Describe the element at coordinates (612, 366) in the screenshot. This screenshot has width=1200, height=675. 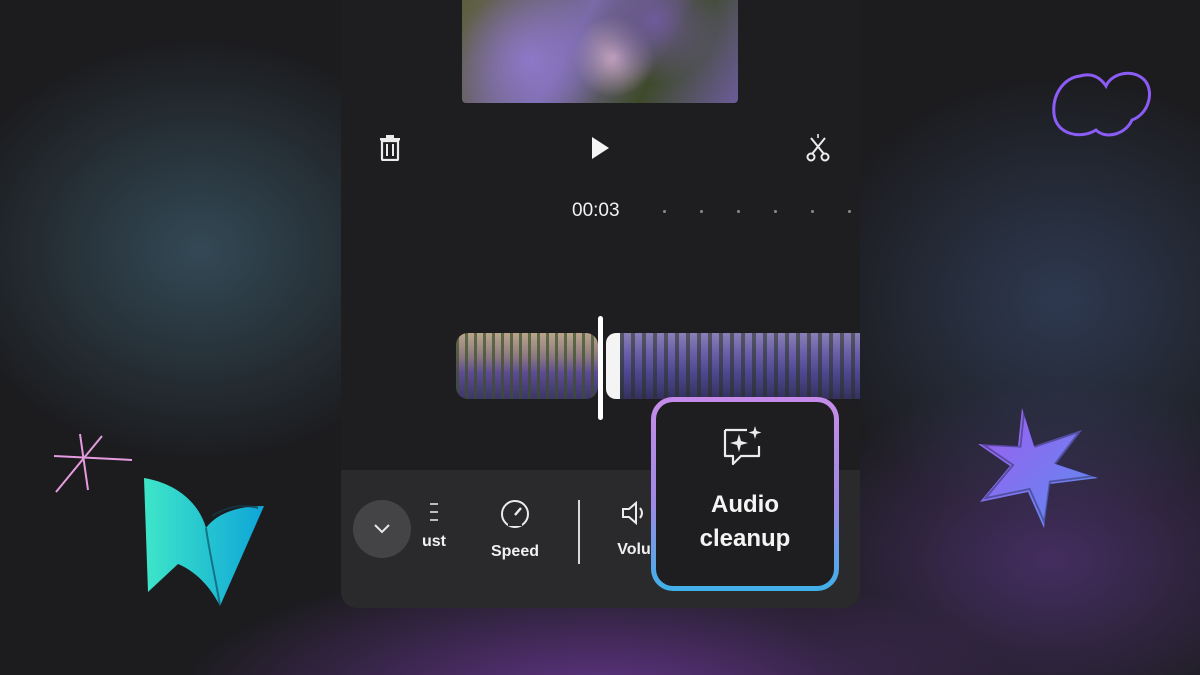
I see `trim-handle` at that location.